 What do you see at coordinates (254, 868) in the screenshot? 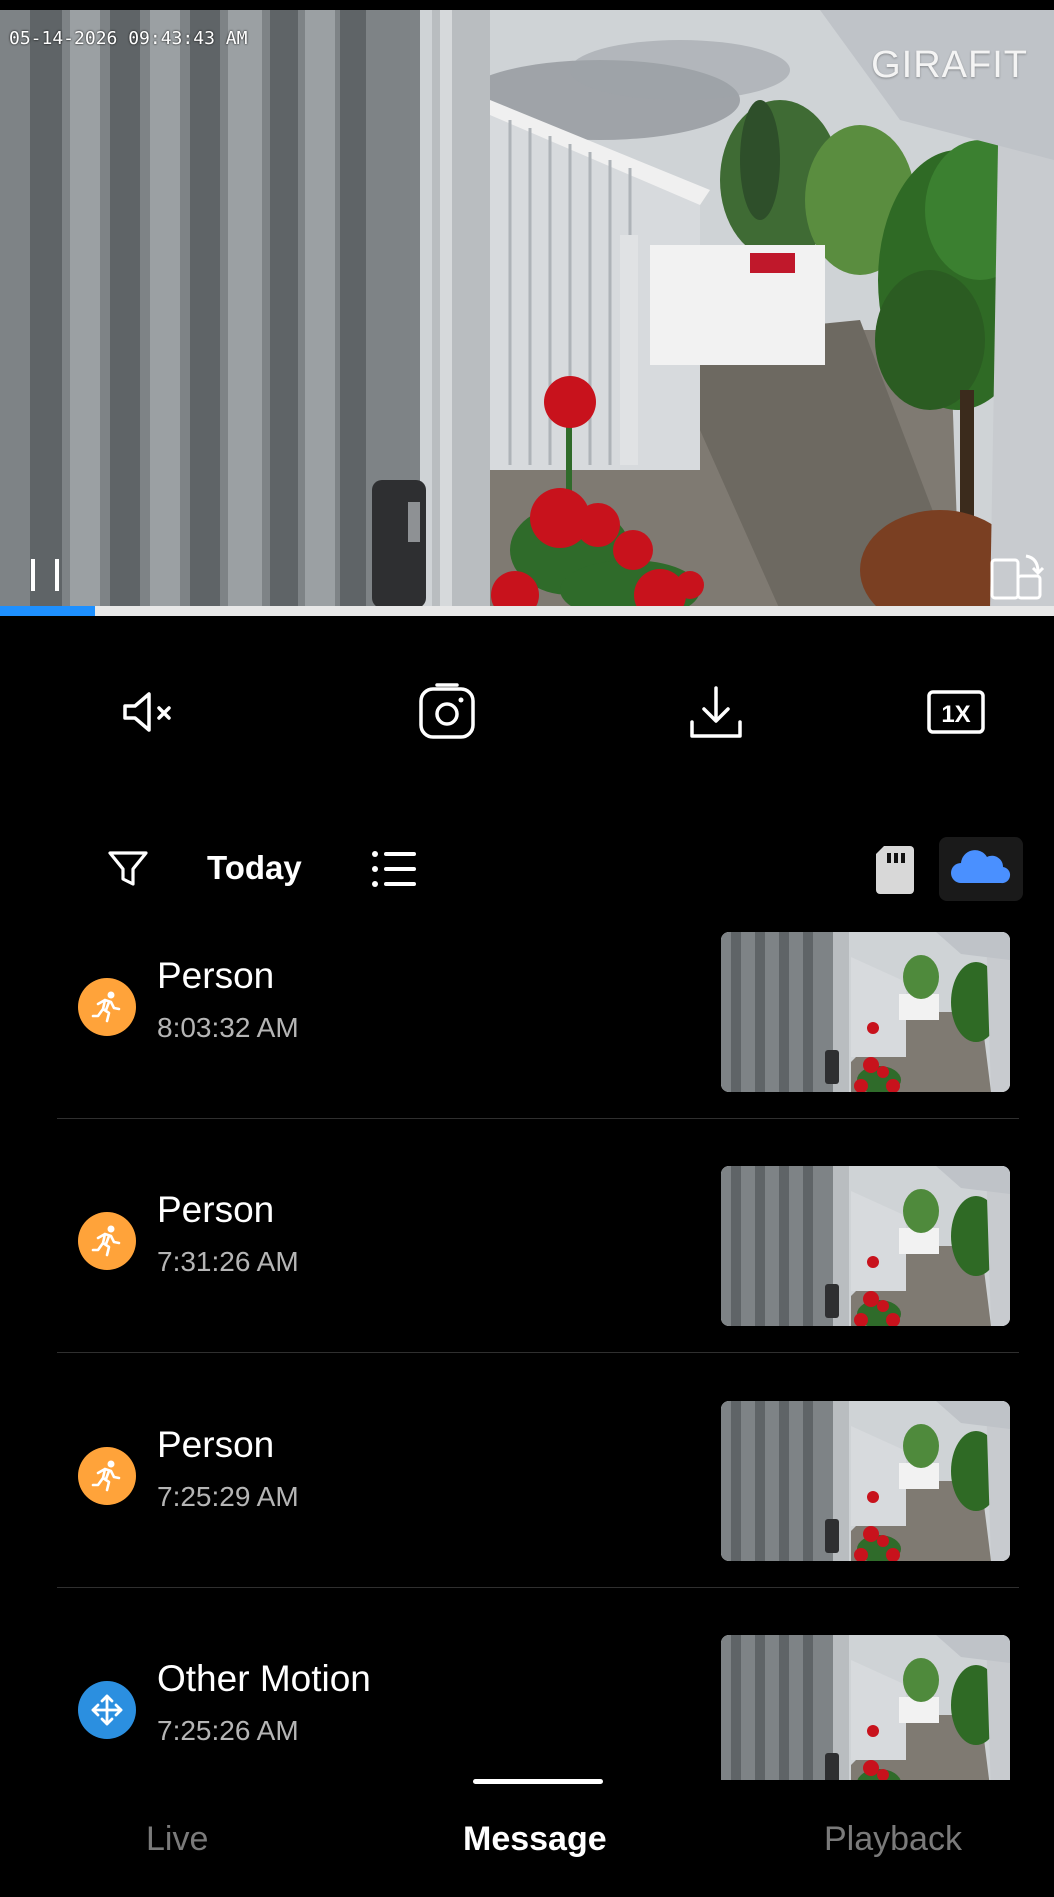
I see `date-selector: Today` at bounding box center [254, 868].